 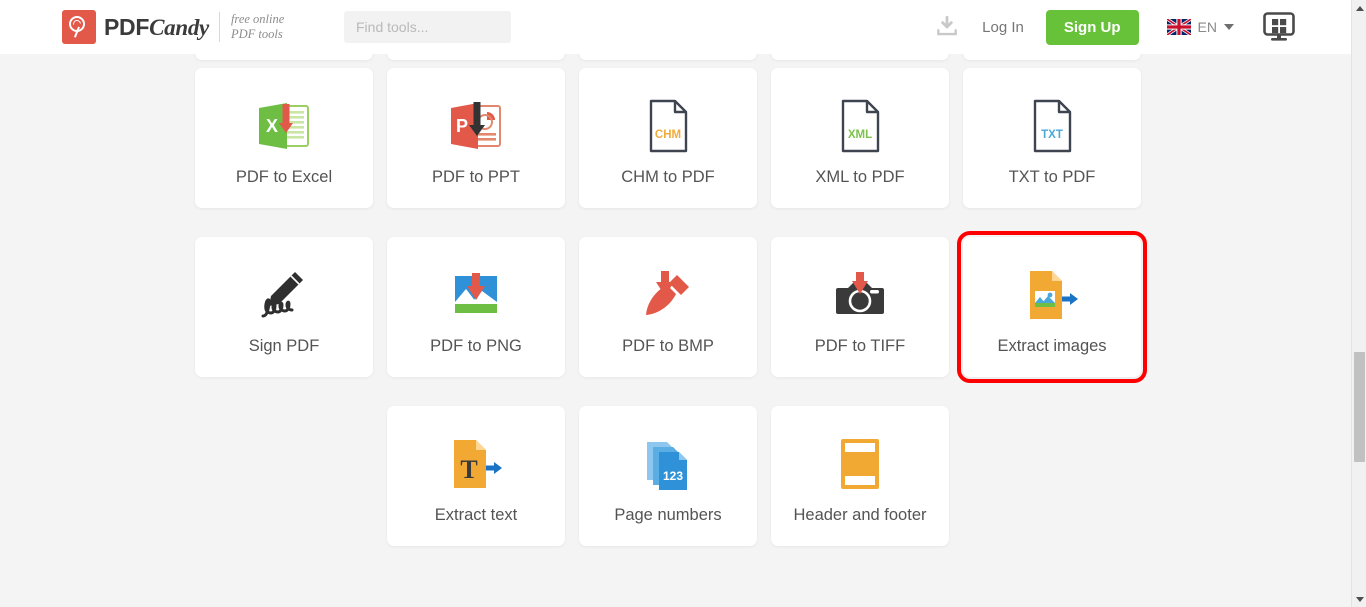 I want to click on tool-card-header-and-footer: Header and footer, so click(x=860, y=476).